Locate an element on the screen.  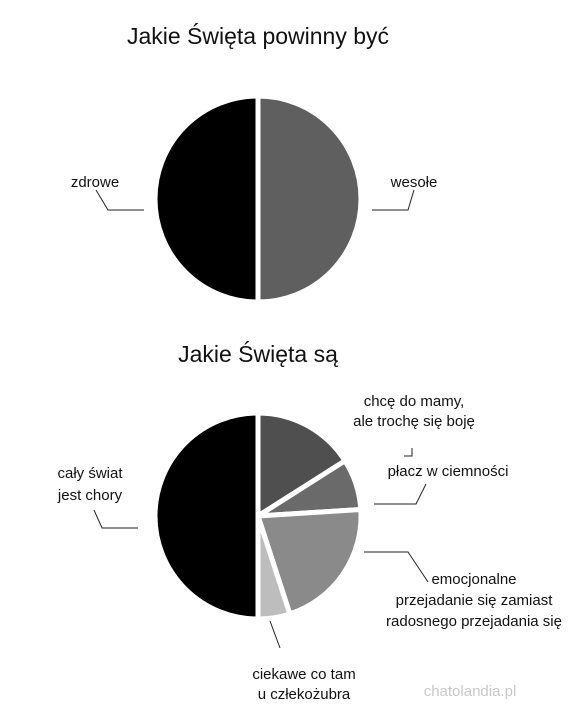
leader-line-placz is located at coordinates (400, 494).